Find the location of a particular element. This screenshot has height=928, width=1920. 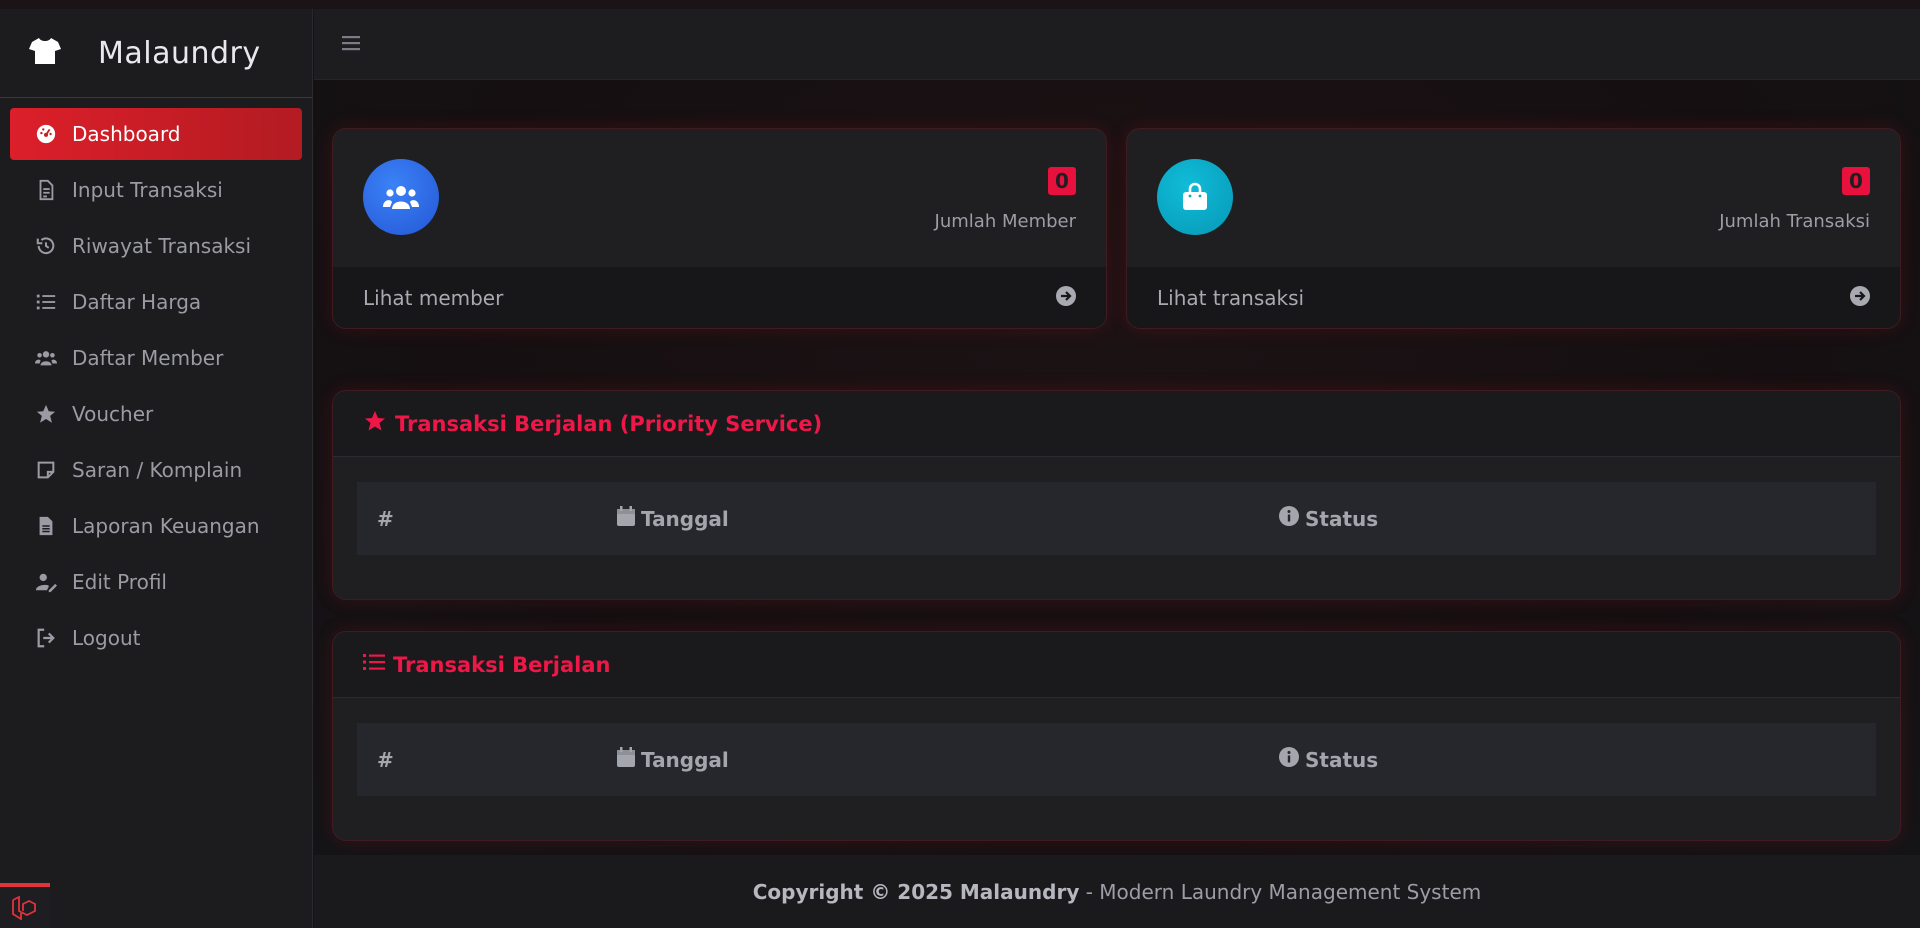

stat-card-member: 0 Jumlah Member Lihat member is located at coordinates (719, 228).